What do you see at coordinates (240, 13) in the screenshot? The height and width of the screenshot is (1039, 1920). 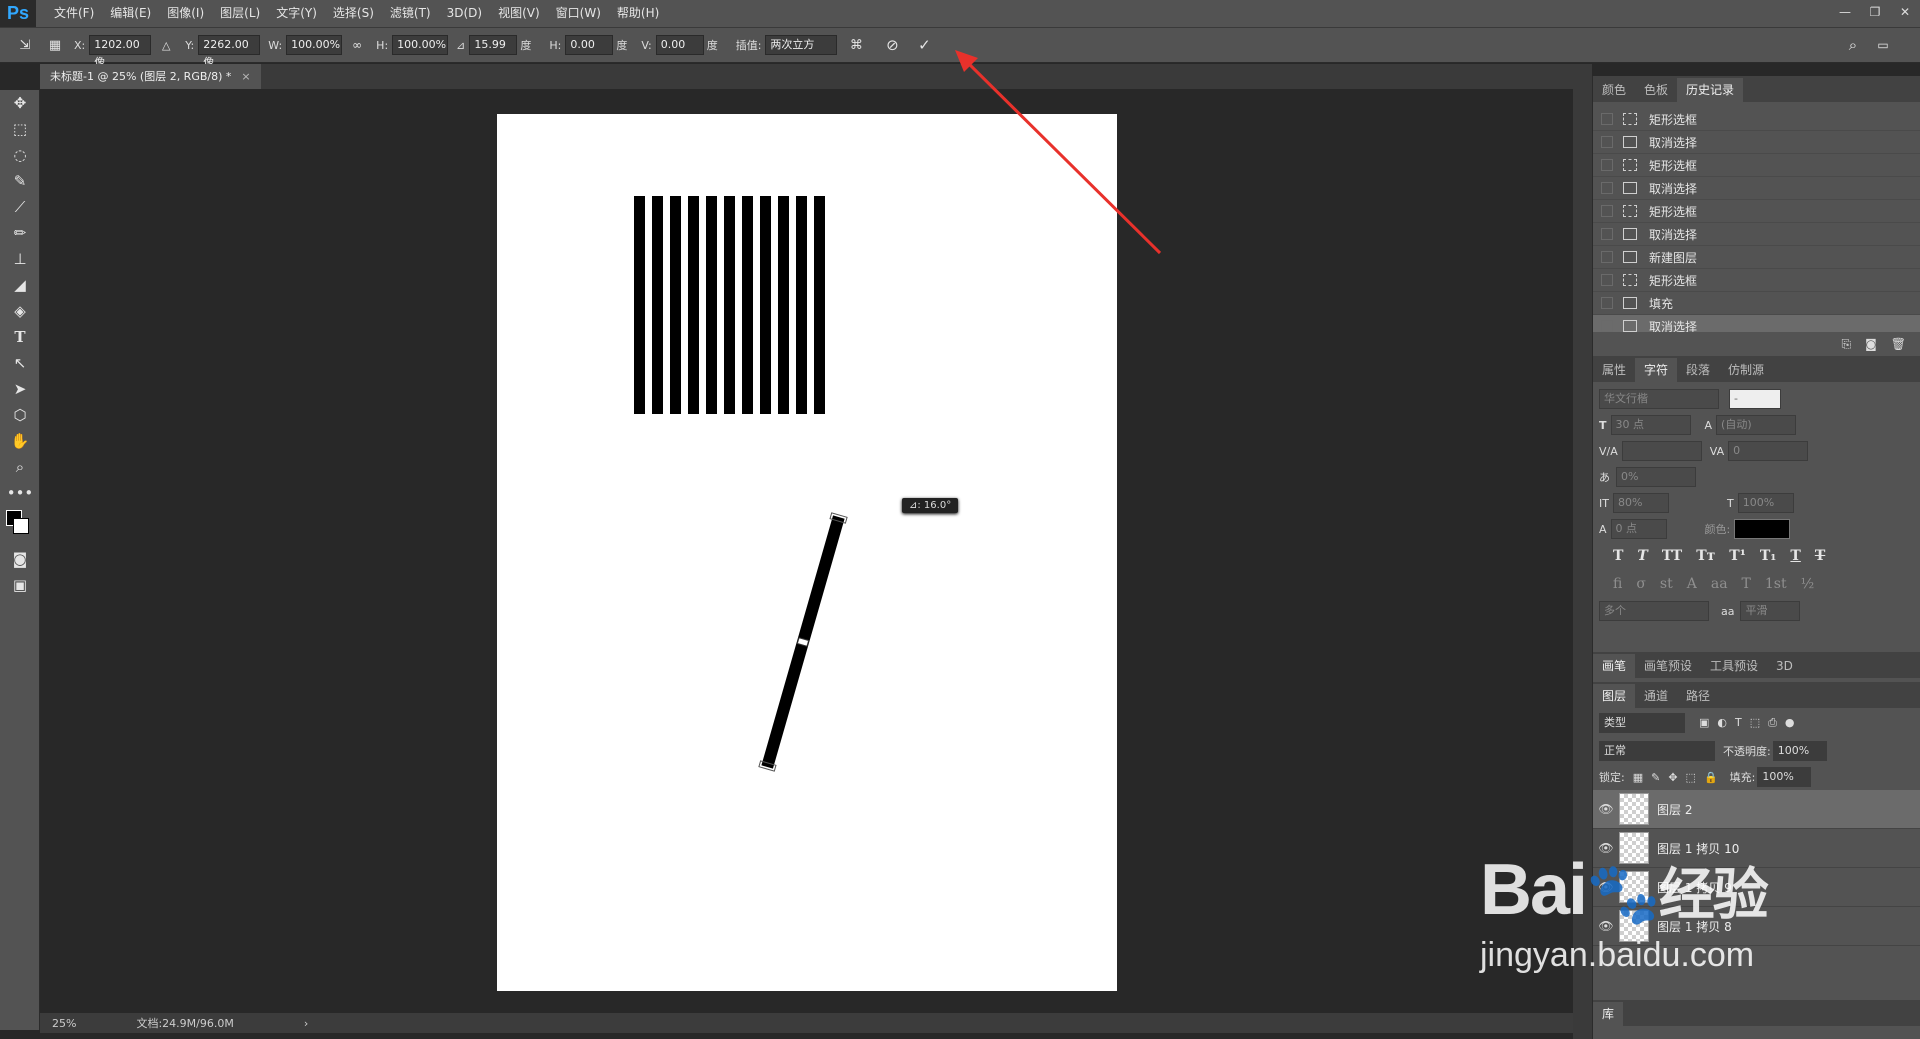 I see `menu-item: 图层(L)` at bounding box center [240, 13].